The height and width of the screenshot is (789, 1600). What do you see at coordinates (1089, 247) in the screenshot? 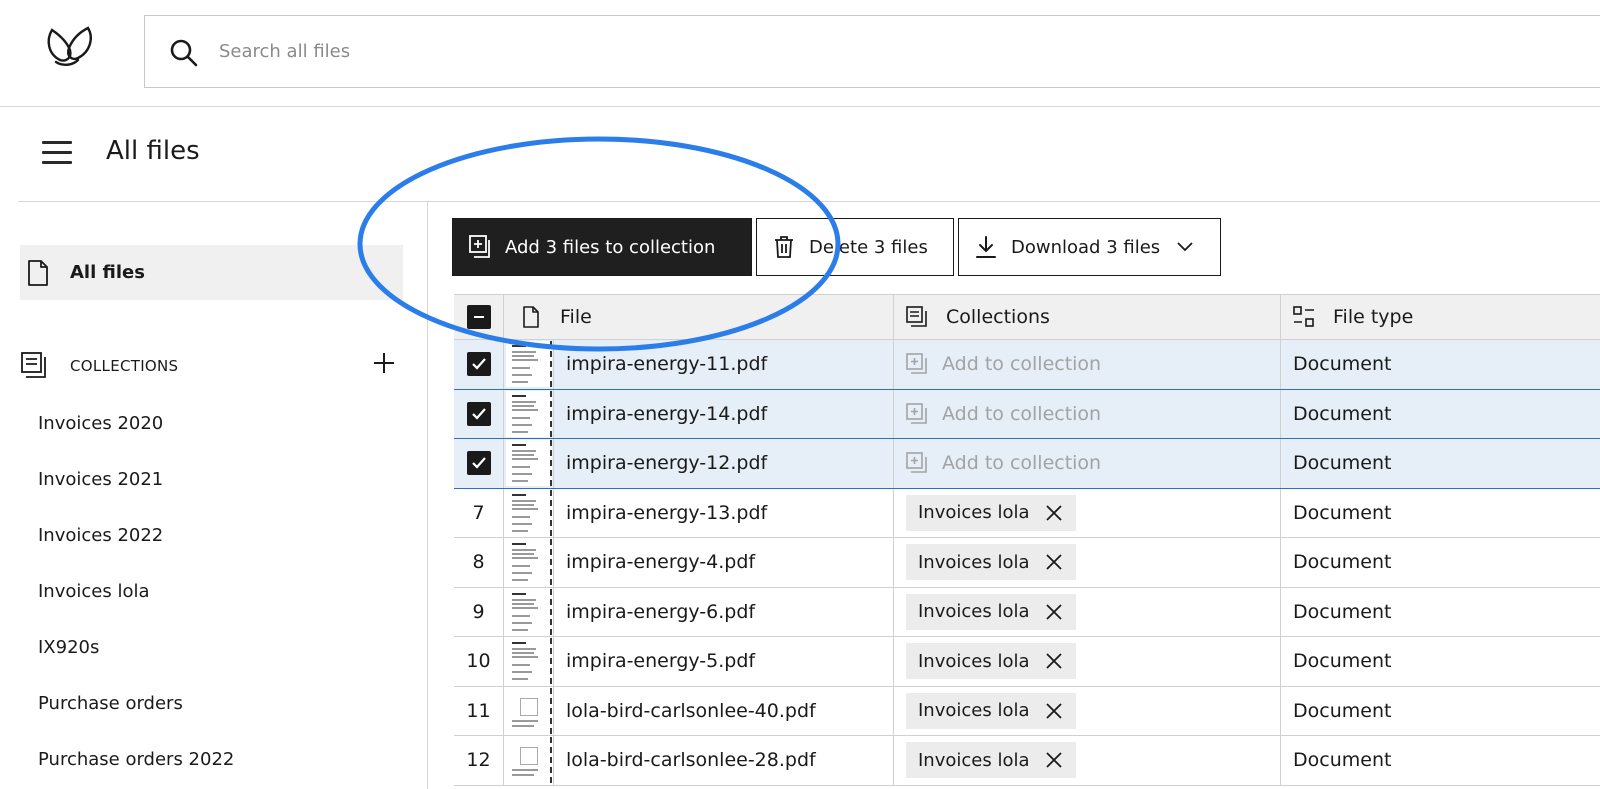
I see `download-files-button: Download 3 files` at bounding box center [1089, 247].